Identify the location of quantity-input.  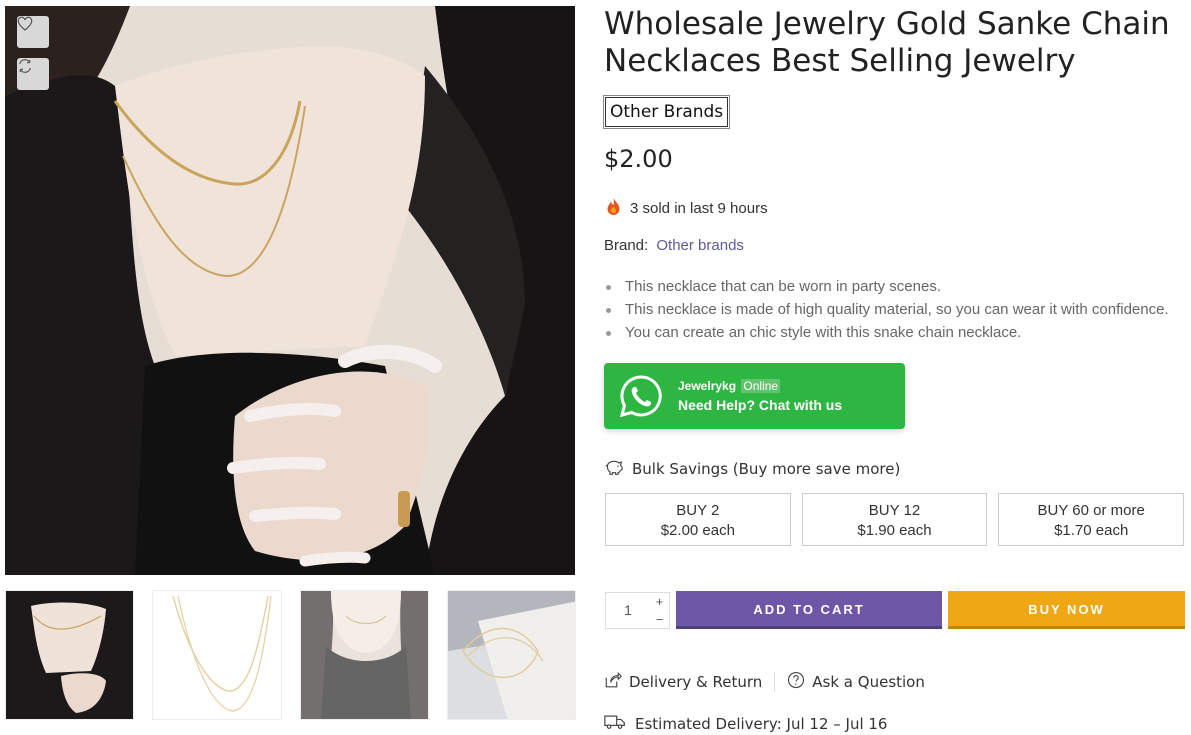
(628, 610).